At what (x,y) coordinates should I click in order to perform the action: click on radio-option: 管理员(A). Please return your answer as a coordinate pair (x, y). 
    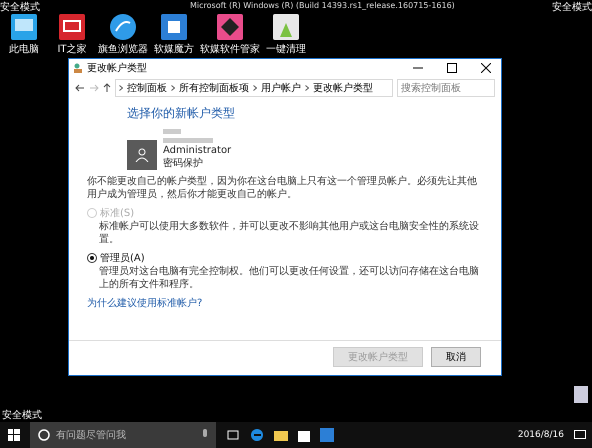
    Looking at the image, I should click on (284, 258).